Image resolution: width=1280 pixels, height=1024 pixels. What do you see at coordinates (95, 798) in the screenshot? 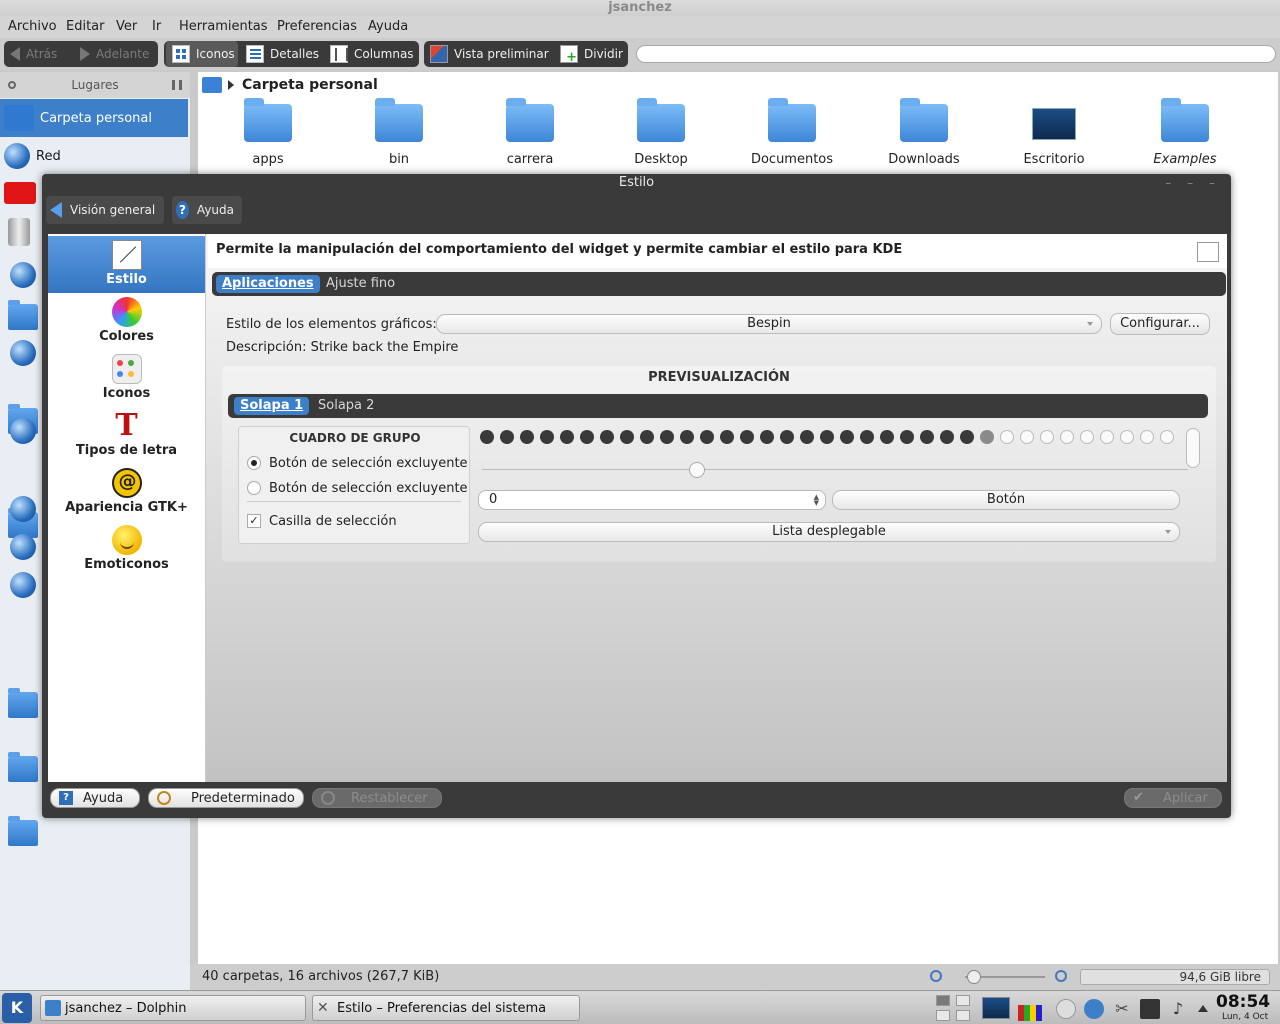
I see `help-button: ? Ayuda` at bounding box center [95, 798].